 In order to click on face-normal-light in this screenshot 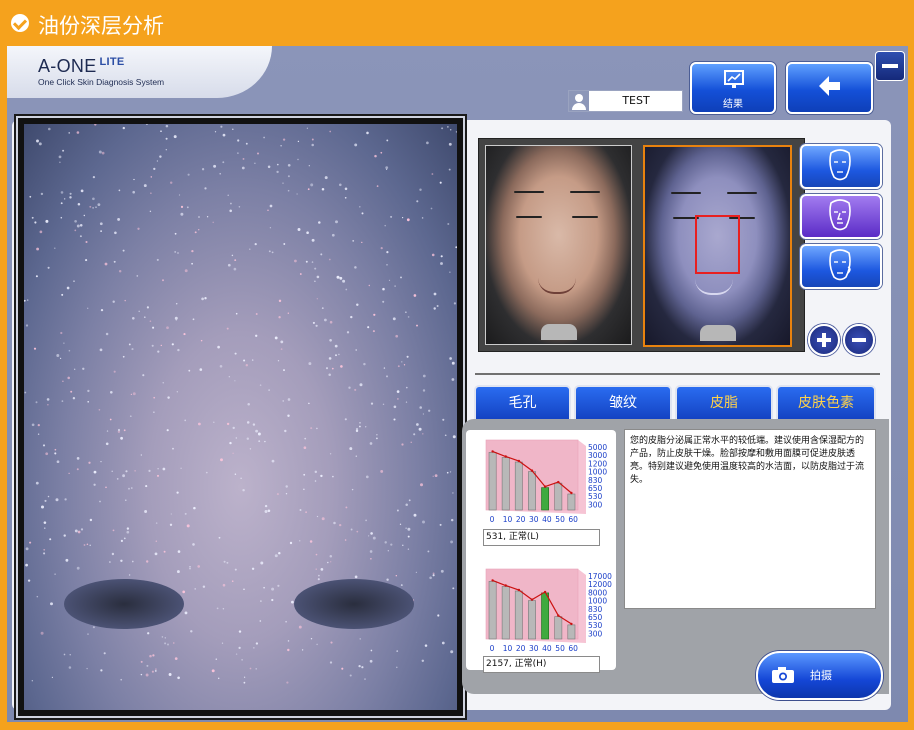, I will do `click(558, 245)`.